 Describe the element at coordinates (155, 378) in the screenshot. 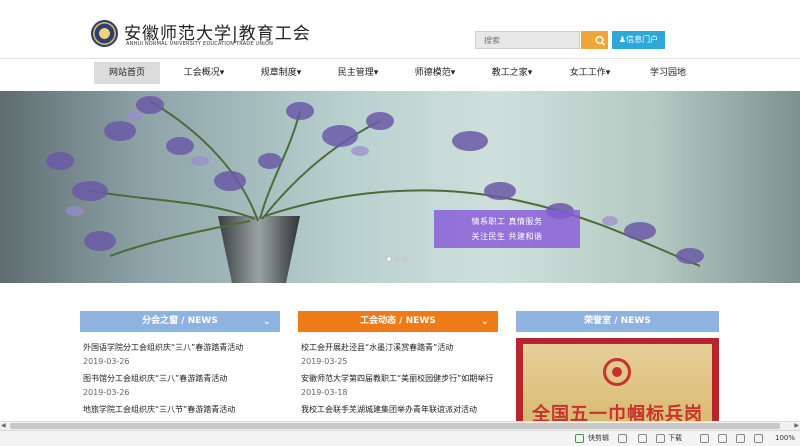

I see `list-item: 图书馆分工会组织庆“三八”春游踏青活动` at that location.